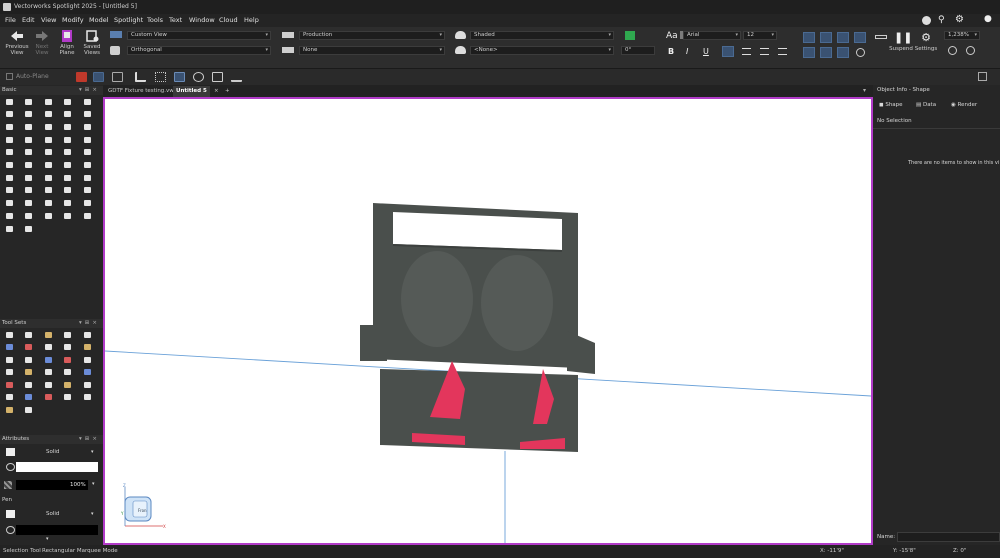 Image resolution: width=1000 pixels, height=558 pixels. What do you see at coordinates (9, 372) in the screenshot?
I see `wire-tool-icon` at bounding box center [9, 372].